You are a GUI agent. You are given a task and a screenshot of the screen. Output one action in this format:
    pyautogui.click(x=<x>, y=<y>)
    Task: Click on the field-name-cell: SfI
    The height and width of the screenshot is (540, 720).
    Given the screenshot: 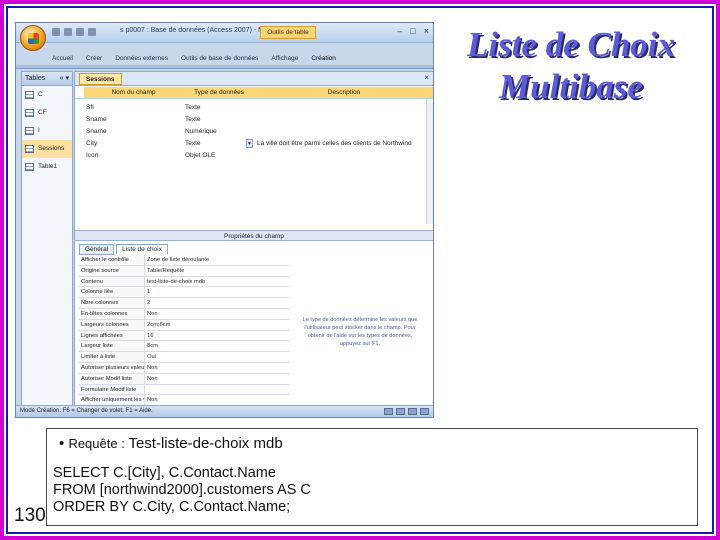 What is the action you would take?
    pyautogui.click(x=133, y=107)
    